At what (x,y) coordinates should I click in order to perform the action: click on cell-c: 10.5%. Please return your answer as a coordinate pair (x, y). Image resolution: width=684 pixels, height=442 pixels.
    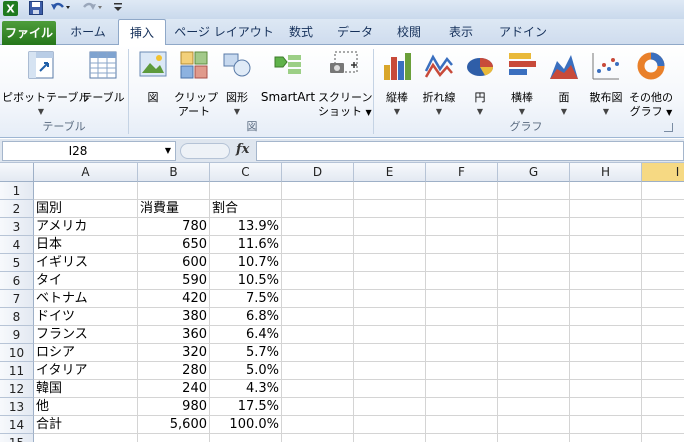
    Looking at the image, I should click on (246, 281).